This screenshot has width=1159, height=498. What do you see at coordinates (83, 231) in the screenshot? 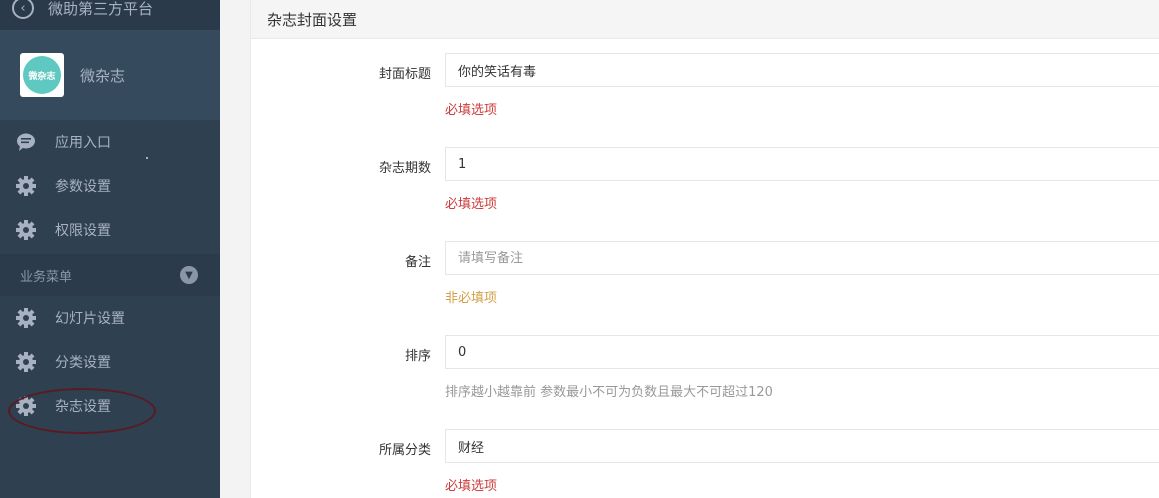
I see `sidebar-item-label: 权限设置` at bounding box center [83, 231].